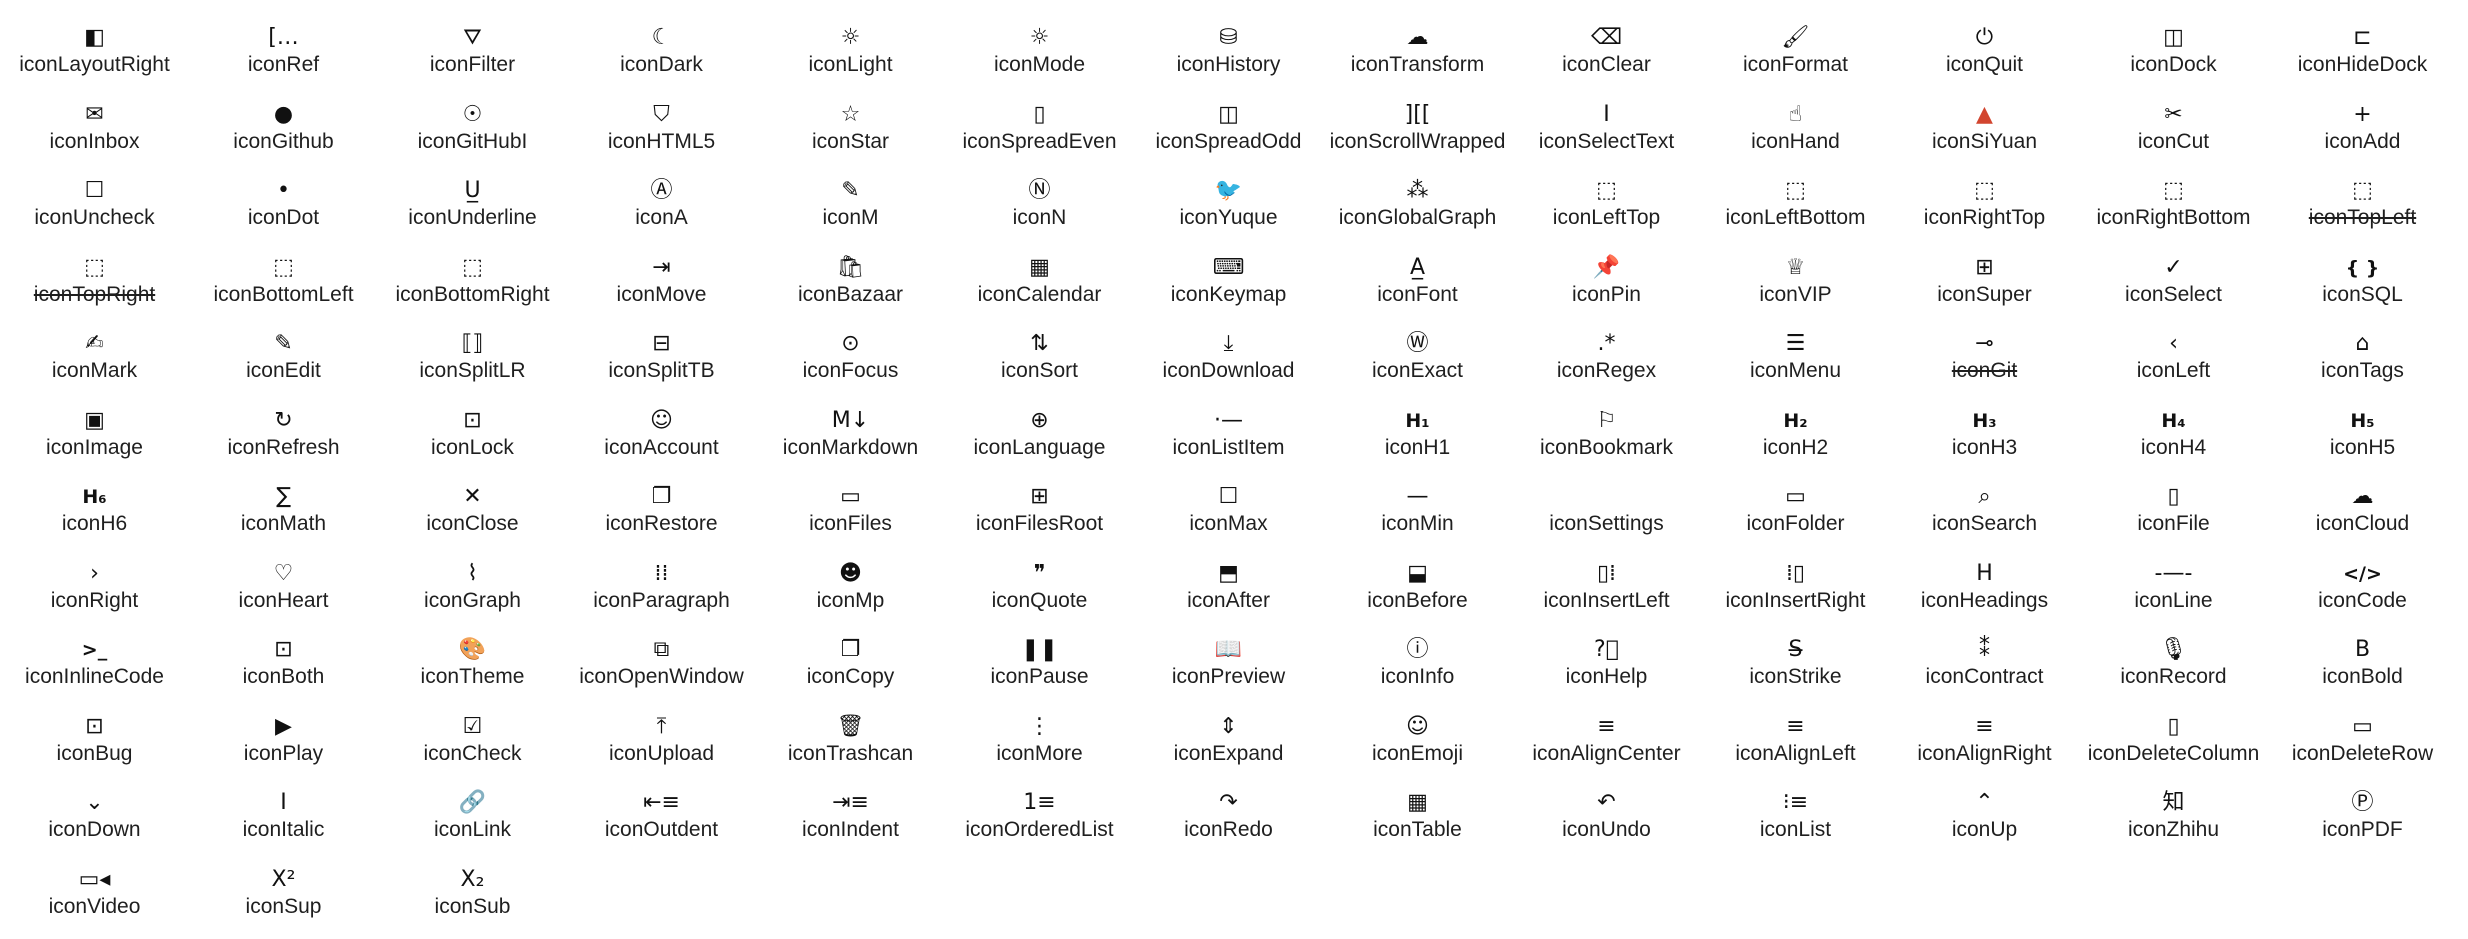  I want to click on icon-tile: H₂ iconH2, so click(1795, 437).